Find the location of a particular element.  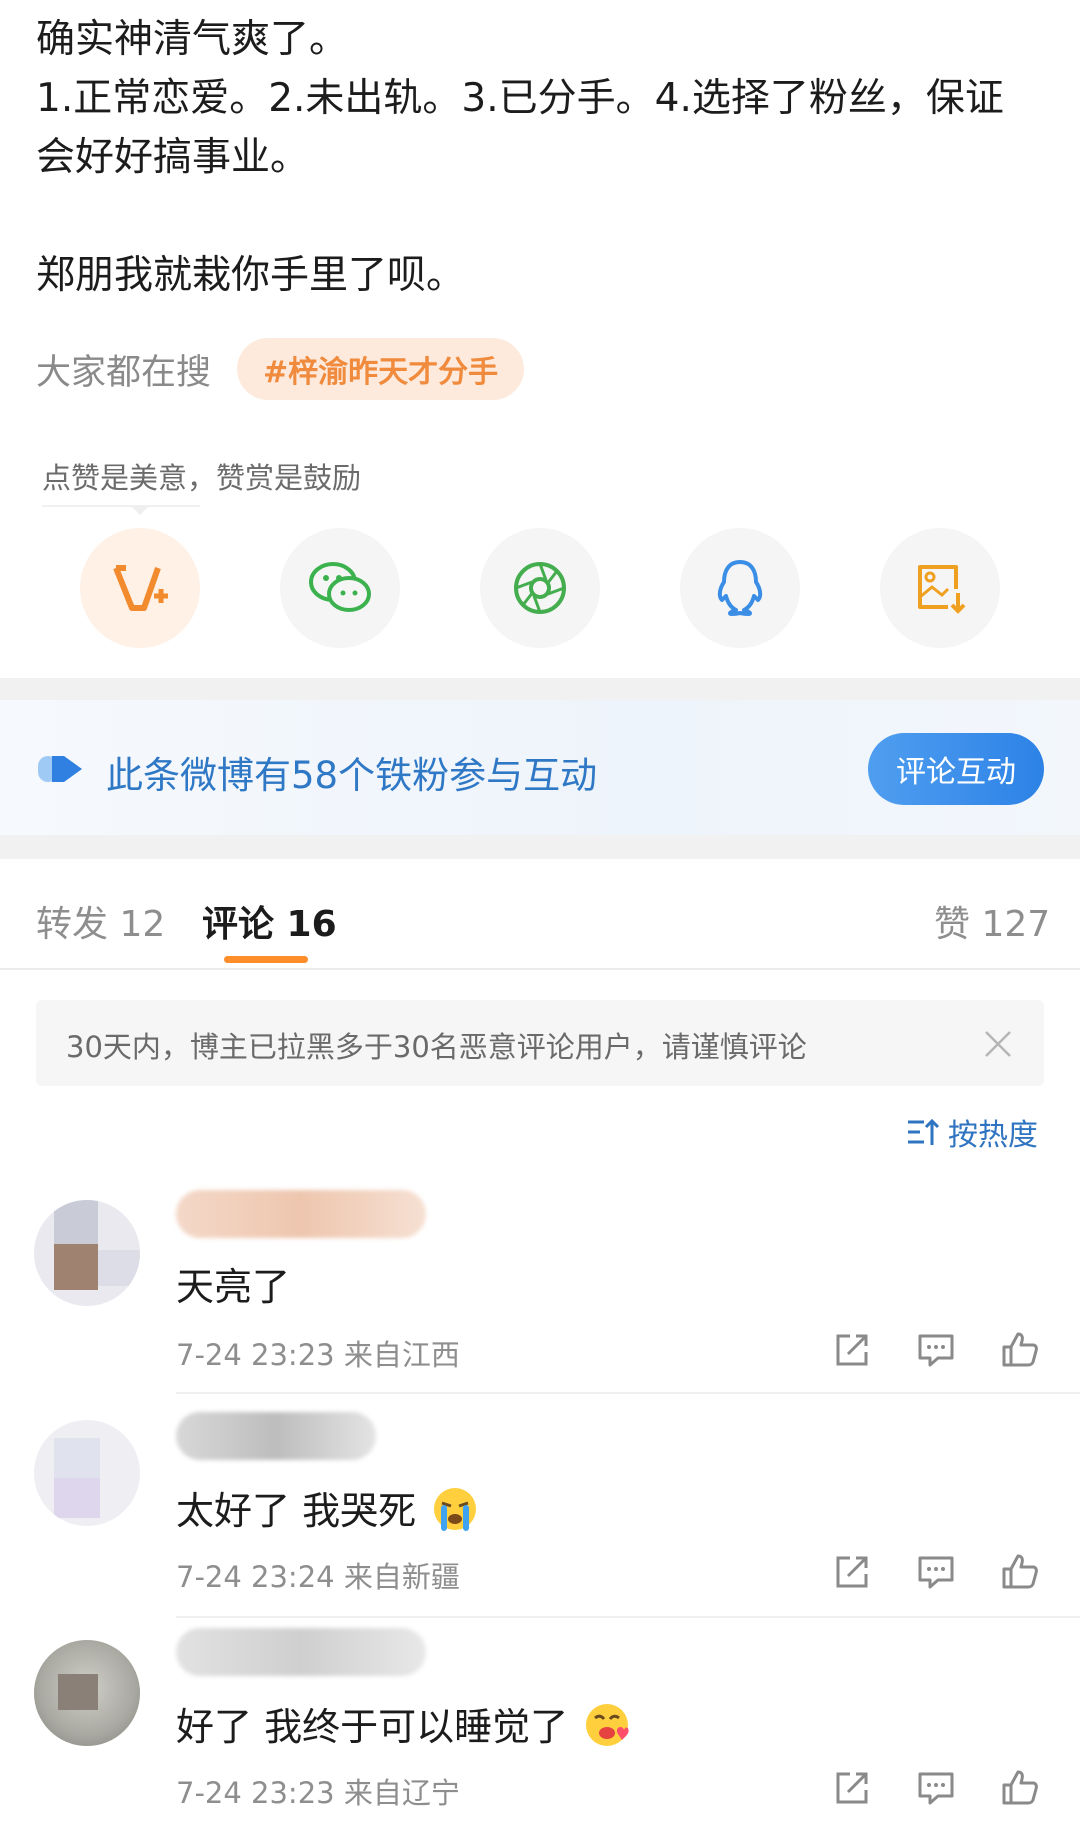

iron-fans-text: 此条微博有58个铁粉参与互动 is located at coordinates (352, 775).